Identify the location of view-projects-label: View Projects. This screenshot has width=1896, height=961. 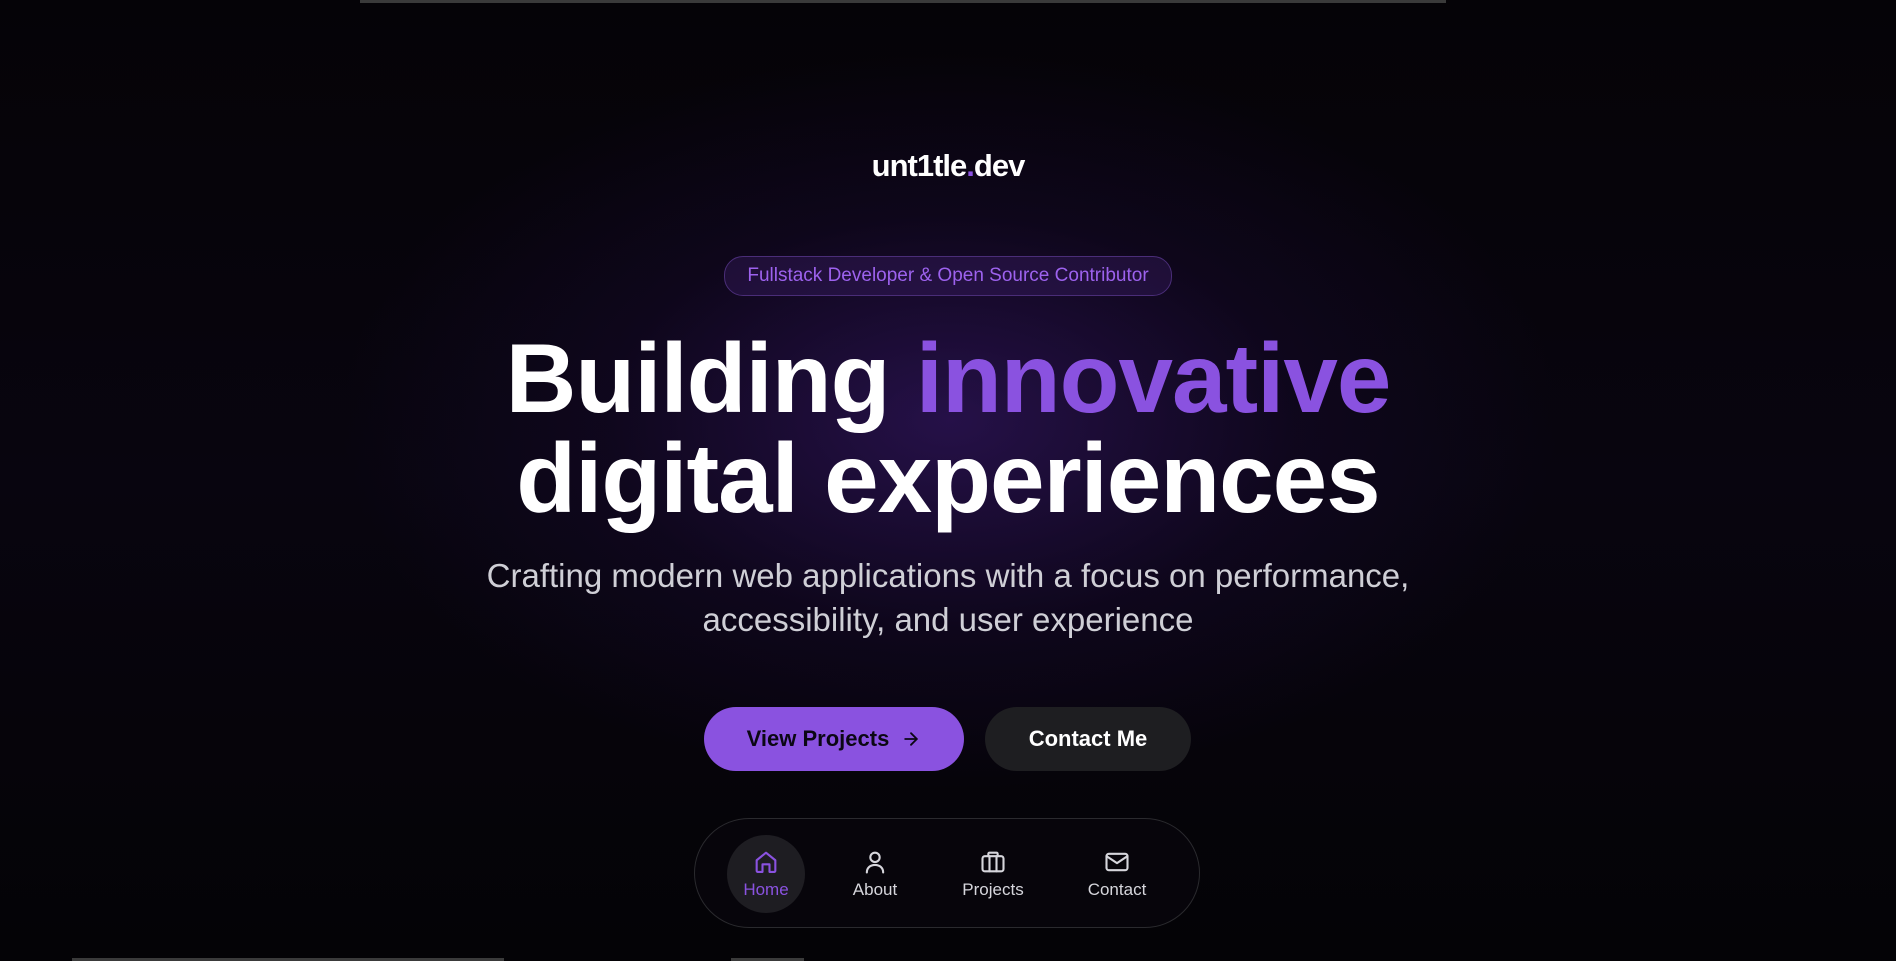
(818, 738).